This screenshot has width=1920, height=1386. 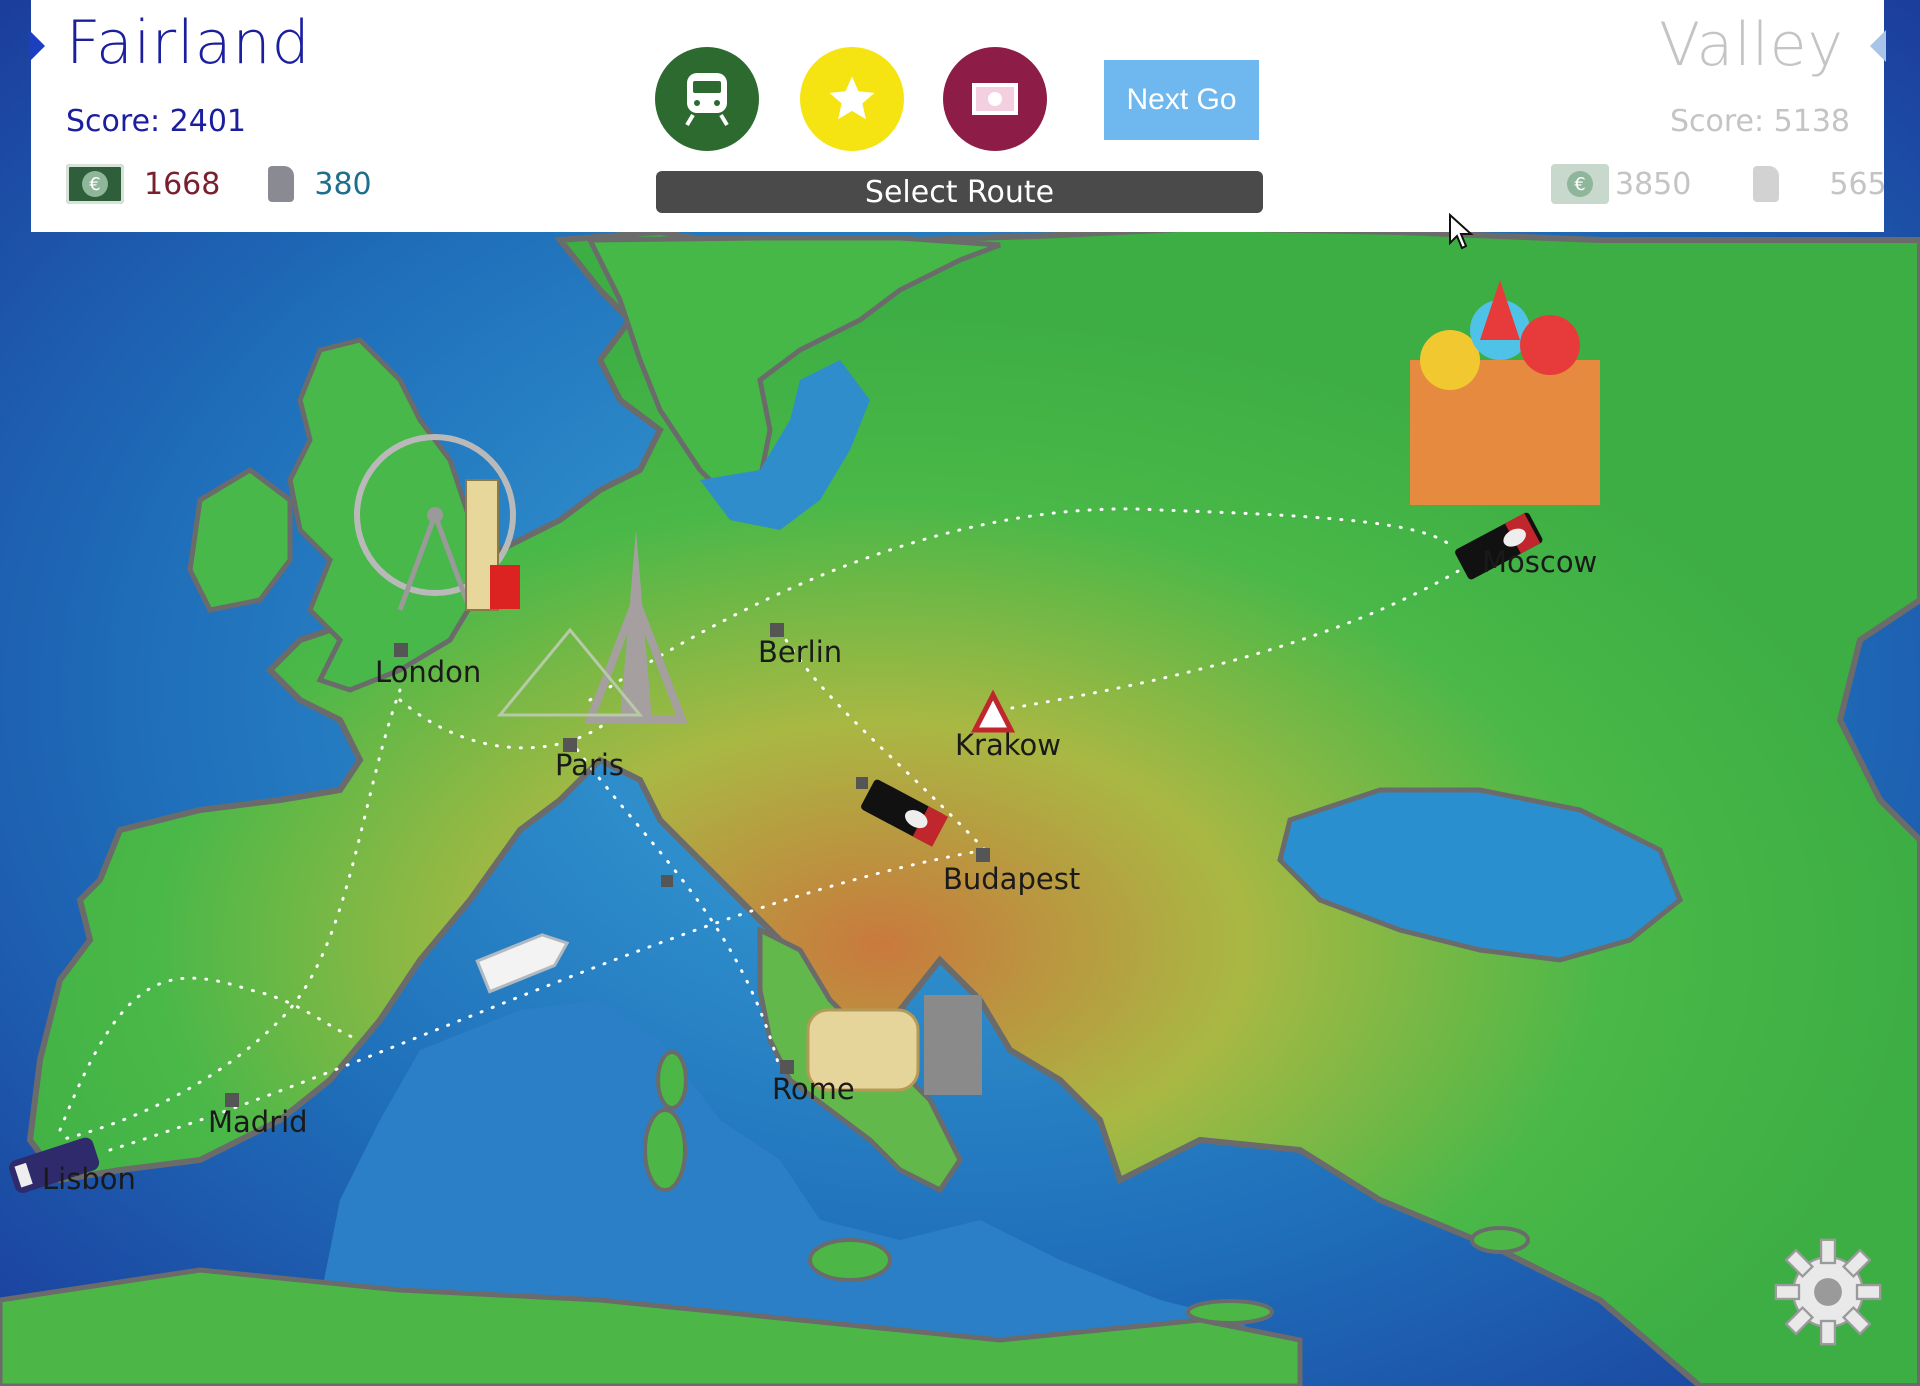 I want to click on corsica-island, so click(x=672, y=1080).